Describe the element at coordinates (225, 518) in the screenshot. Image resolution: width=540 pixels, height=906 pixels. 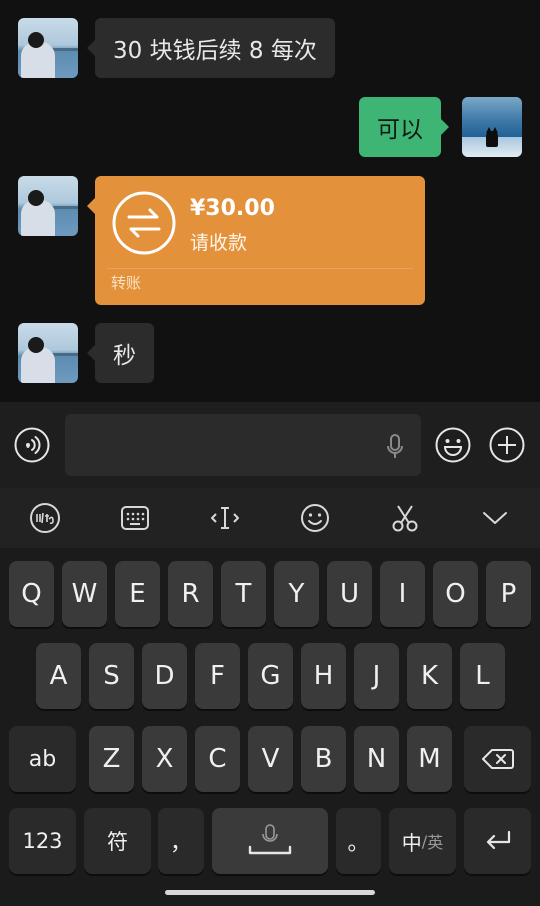
I see `cursor-icon` at that location.